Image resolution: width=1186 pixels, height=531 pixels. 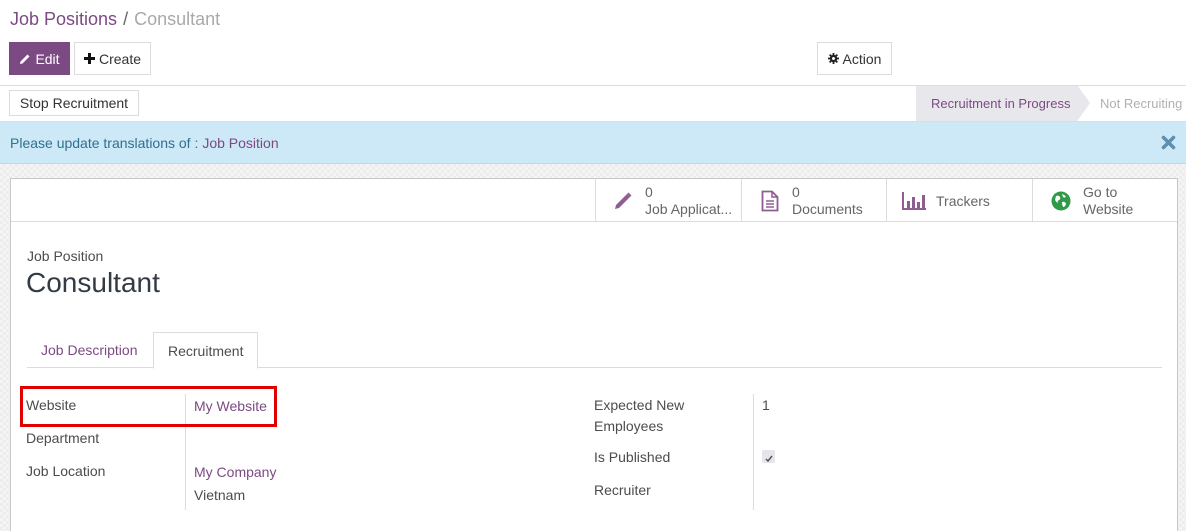 I want to click on alert-text: Please update translations of :, so click(x=104, y=142).